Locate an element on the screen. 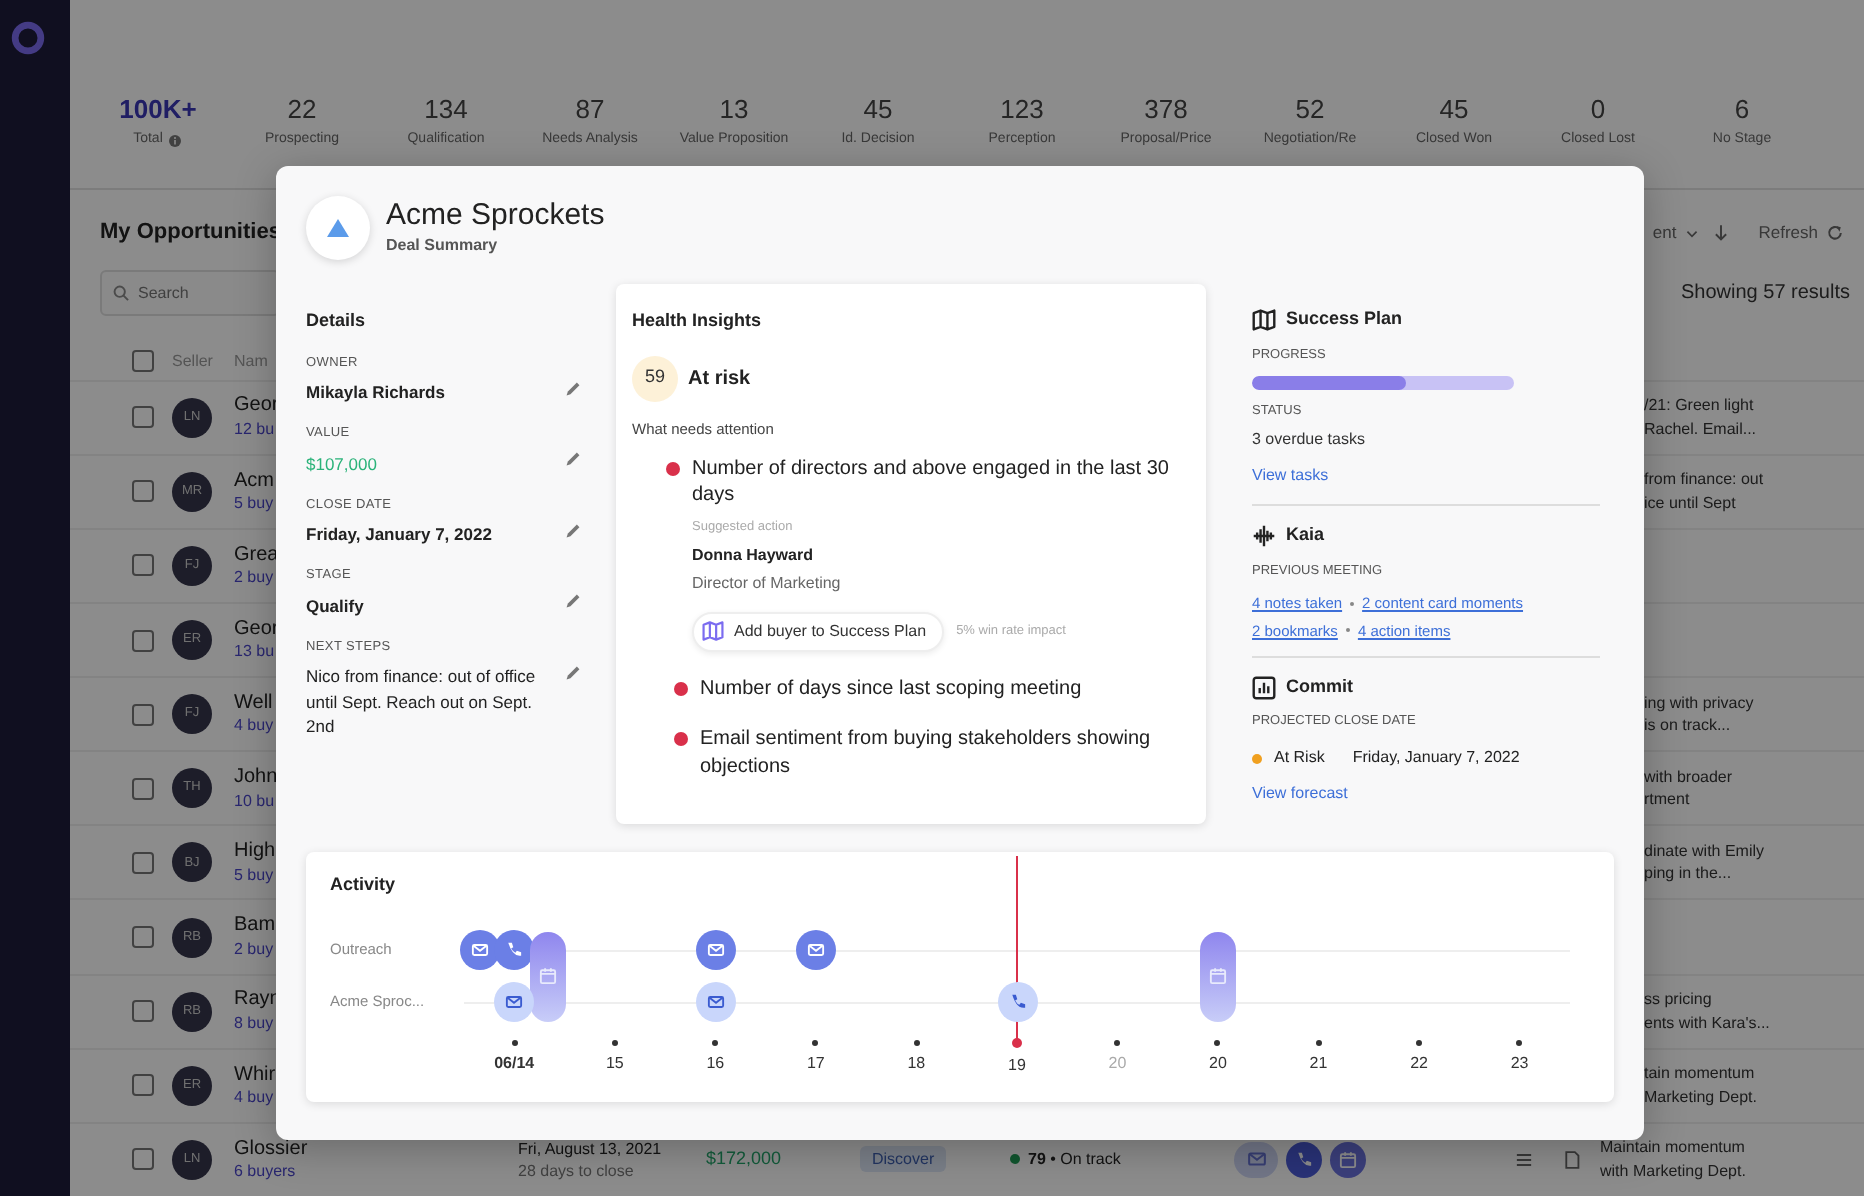 The image size is (1864, 1196). section-title: Commit is located at coordinates (1319, 686).